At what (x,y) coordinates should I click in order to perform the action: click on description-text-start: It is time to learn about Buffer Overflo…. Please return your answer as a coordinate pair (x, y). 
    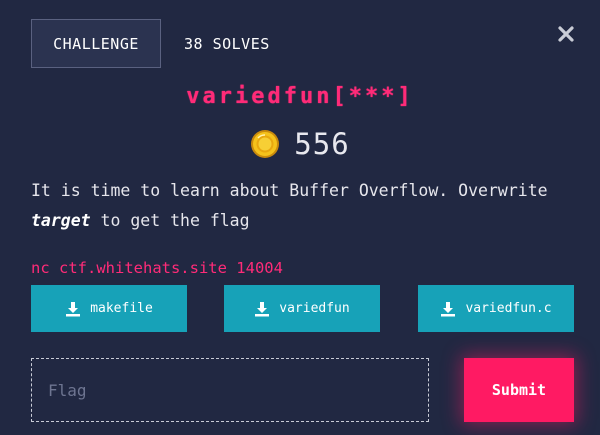
    Looking at the image, I should click on (289, 190).